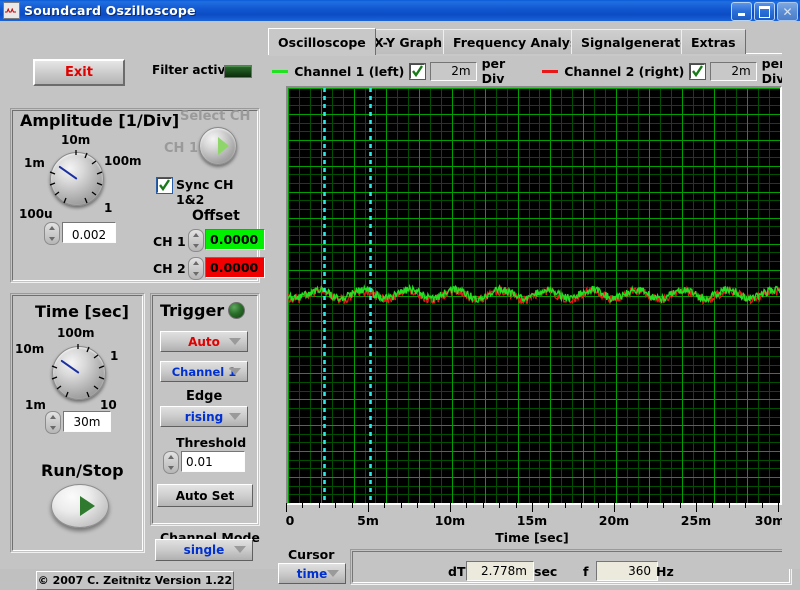 The width and height of the screenshot is (800, 590). What do you see at coordinates (205, 192) in the screenshot?
I see `sync-ch-label: Sync CH 1&2` at bounding box center [205, 192].